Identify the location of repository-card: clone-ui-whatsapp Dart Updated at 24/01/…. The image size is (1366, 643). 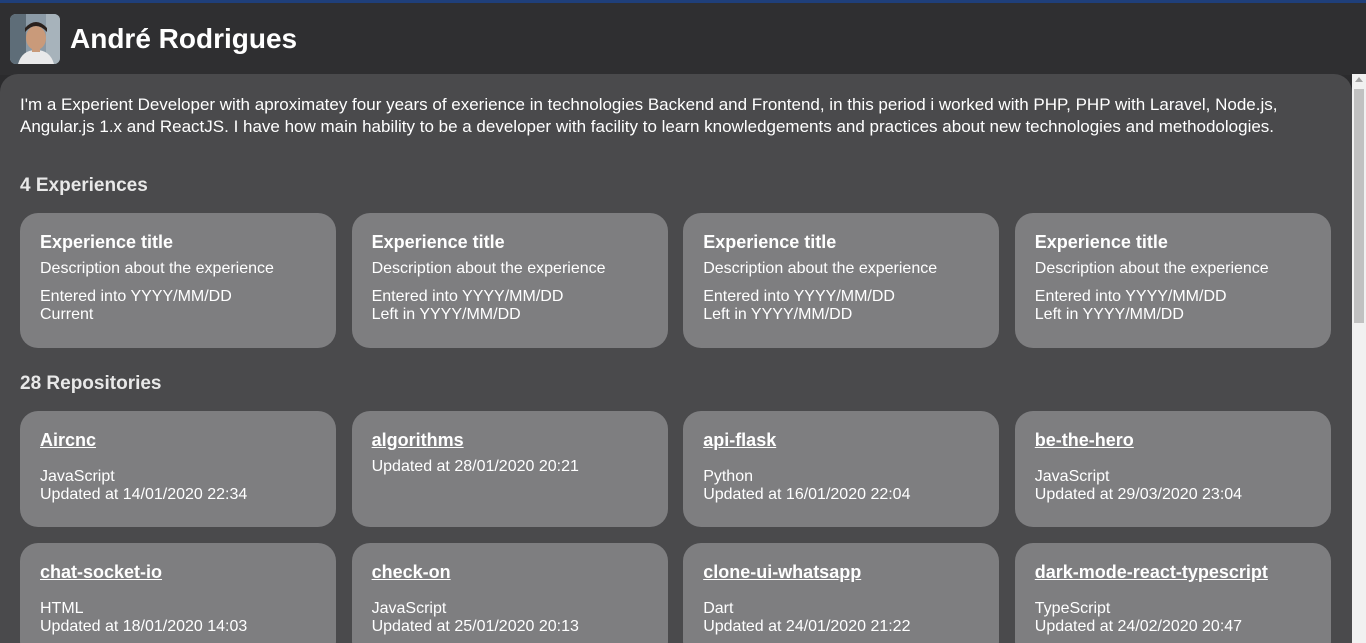
(841, 593).